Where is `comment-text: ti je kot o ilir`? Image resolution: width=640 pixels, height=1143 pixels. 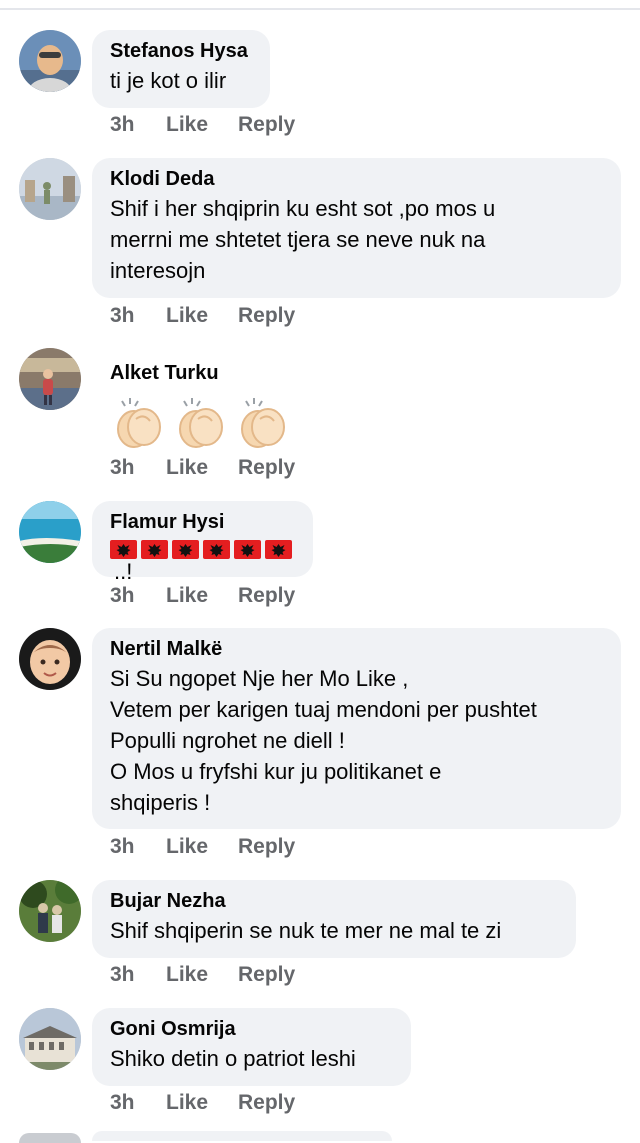 comment-text: ti je kot o ilir is located at coordinates (168, 80).